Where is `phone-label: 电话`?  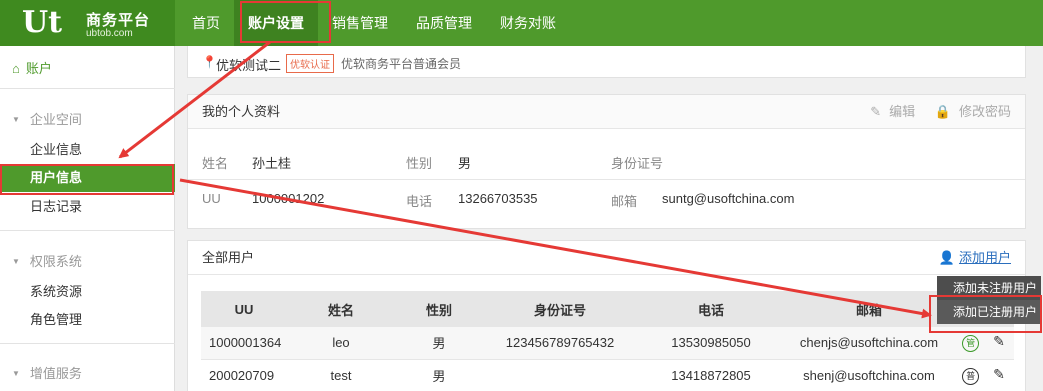
phone-label: 电话 is located at coordinates (419, 201).